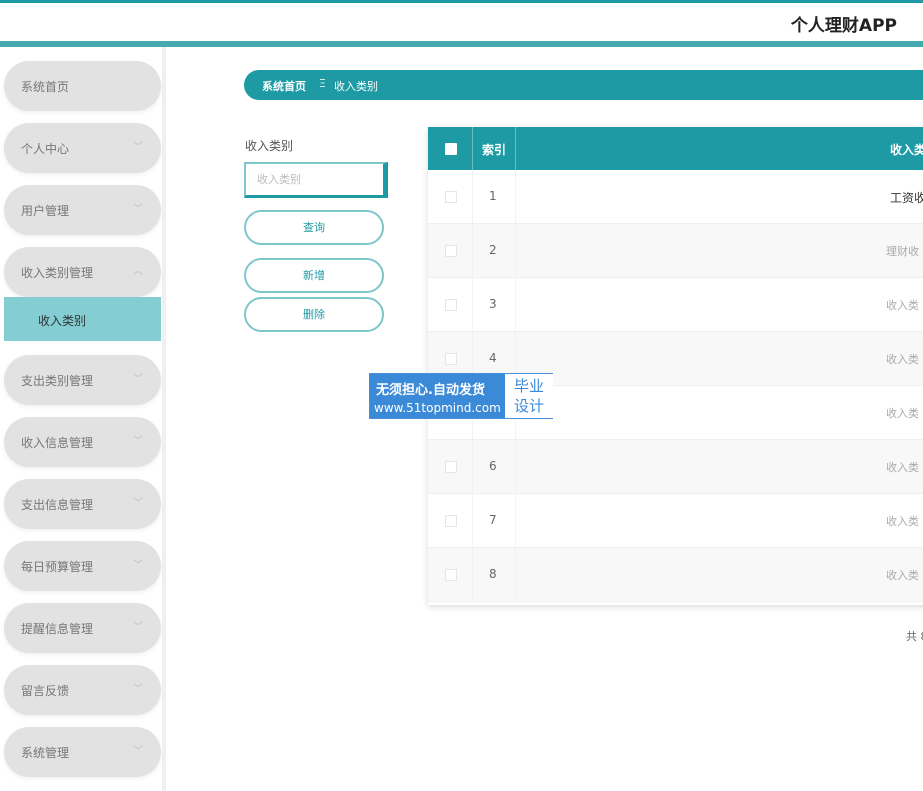 The width and height of the screenshot is (923, 791). Describe the element at coordinates (675, 521) in the screenshot. I see `table-row: 7 收入类` at that location.